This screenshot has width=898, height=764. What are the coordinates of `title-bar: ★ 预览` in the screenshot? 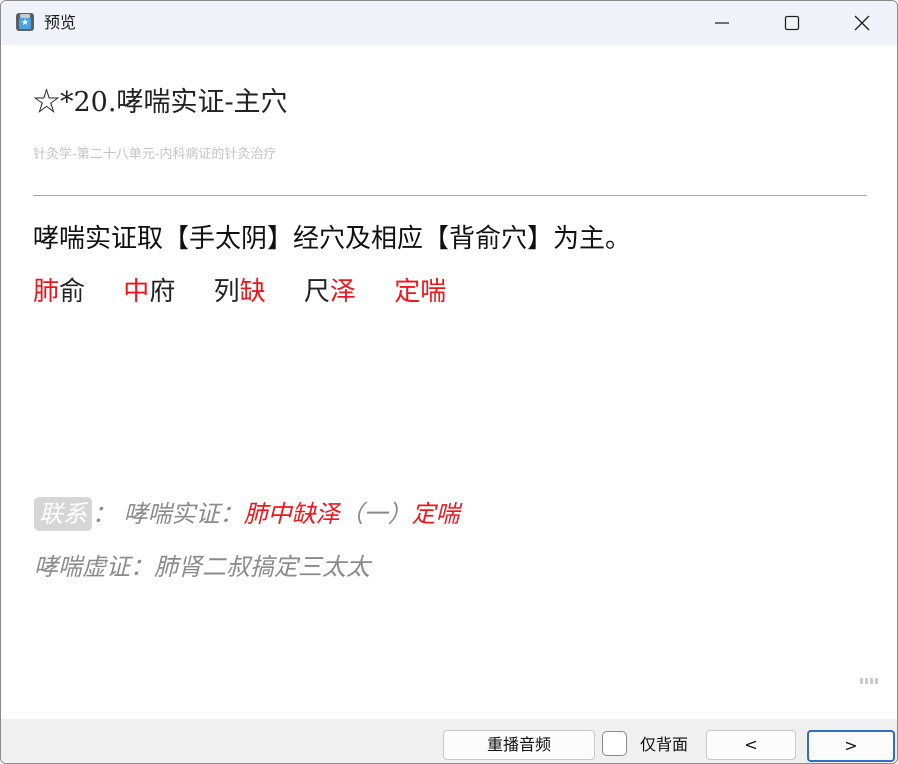 It's located at (449, 23).